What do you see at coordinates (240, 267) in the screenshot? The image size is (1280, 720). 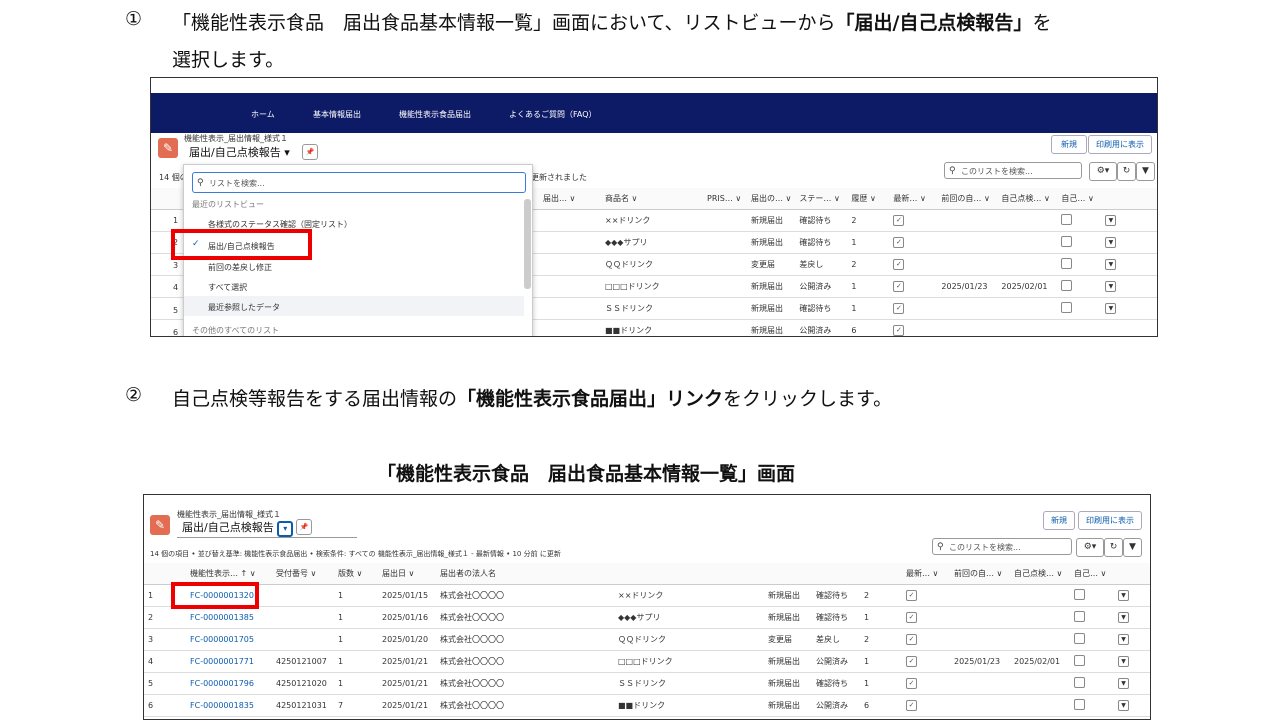 I see `list-view-option: 前回の差戻し修正` at bounding box center [240, 267].